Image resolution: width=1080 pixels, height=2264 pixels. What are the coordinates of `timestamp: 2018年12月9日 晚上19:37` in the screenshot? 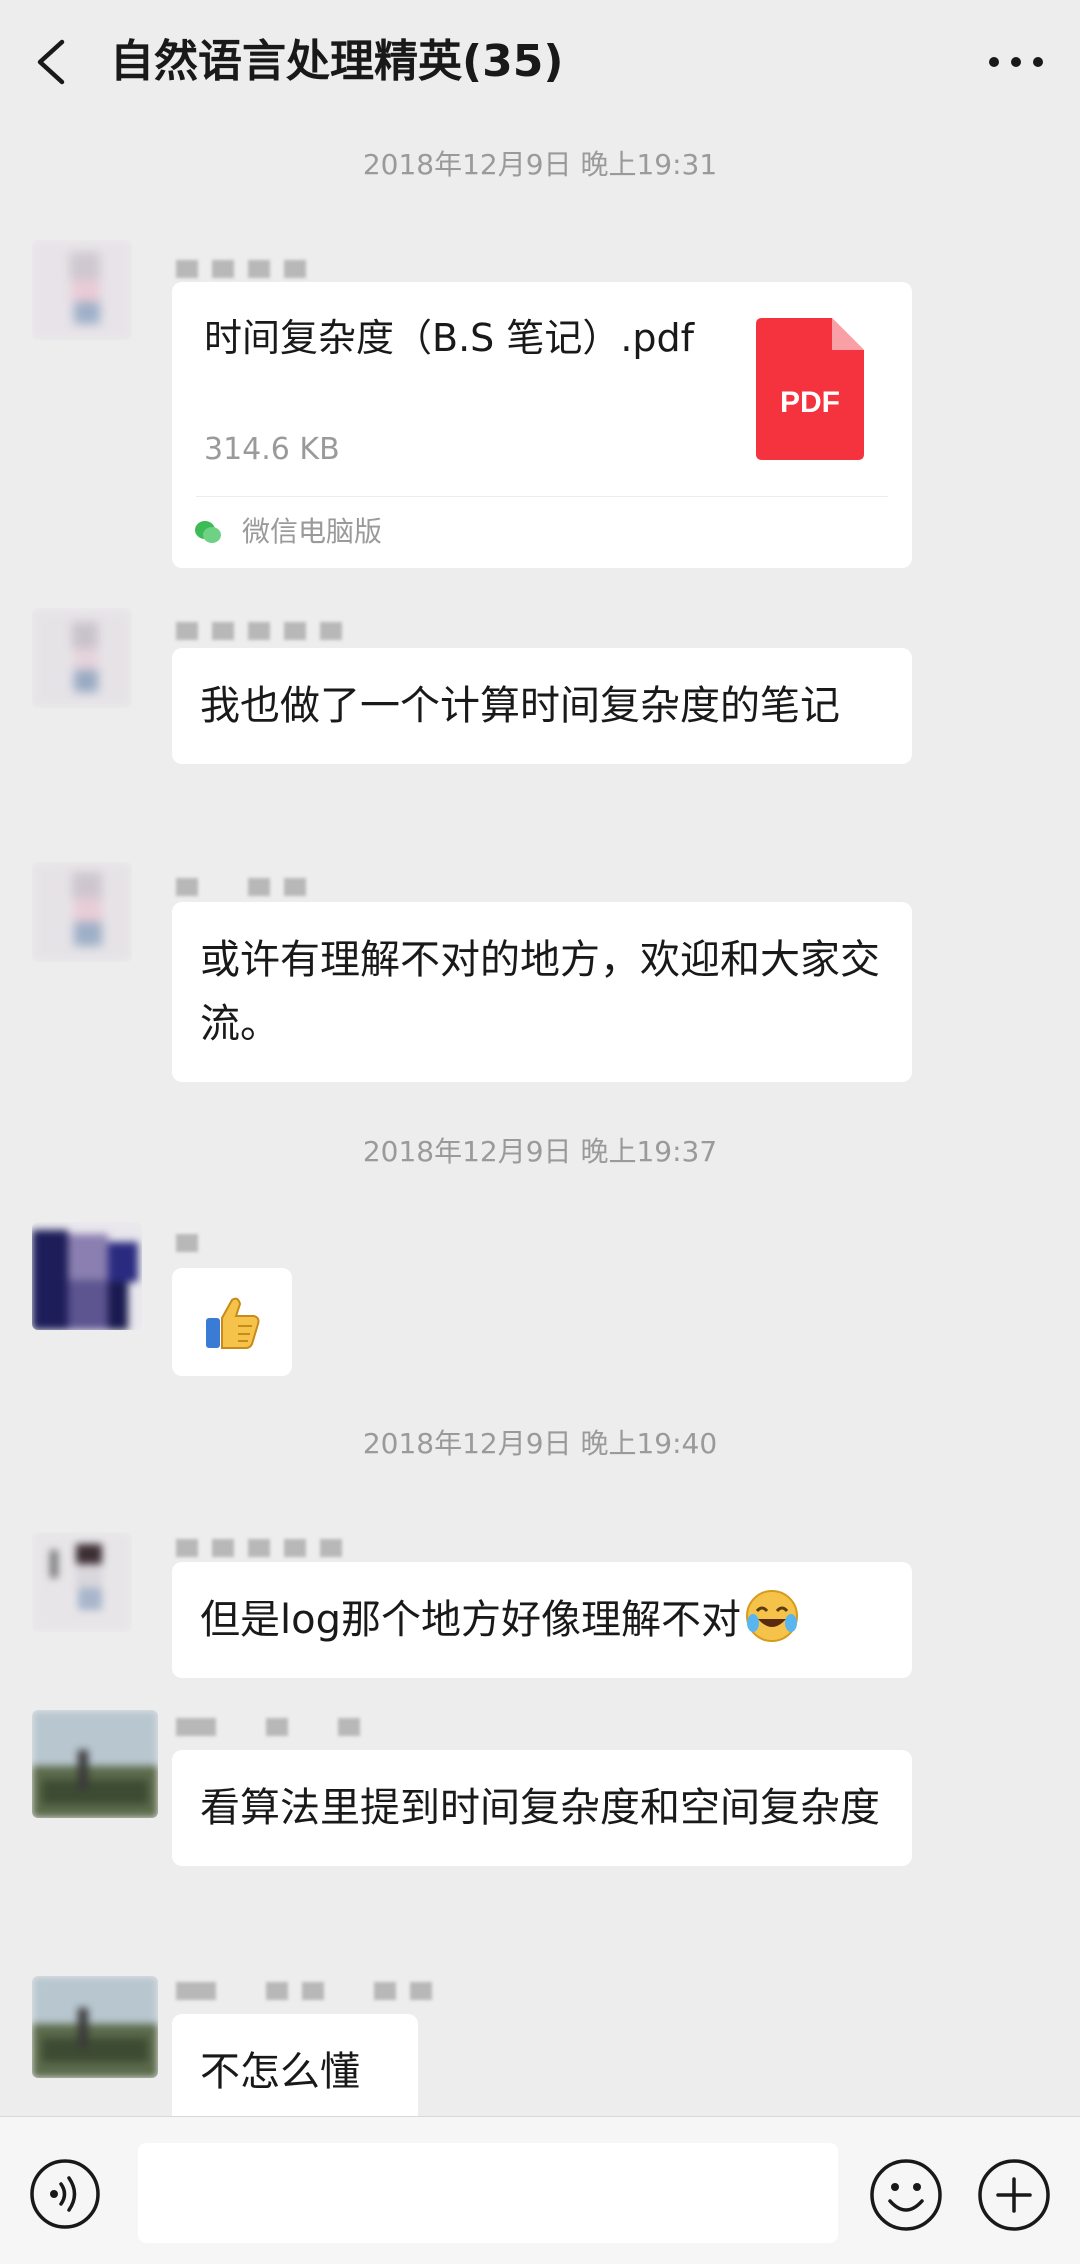 It's located at (540, 1151).